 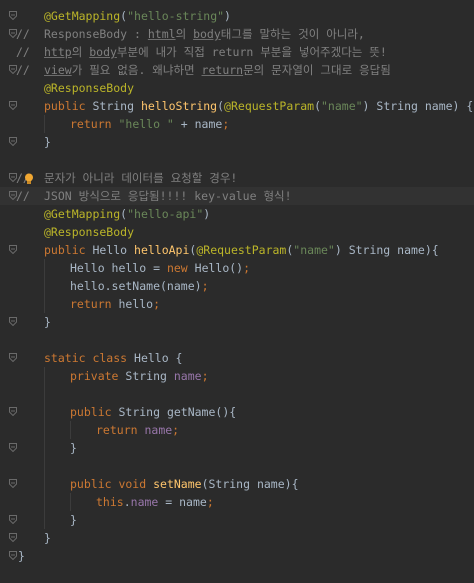 What do you see at coordinates (127, 502) in the screenshot?
I see `code-token: .` at bounding box center [127, 502].